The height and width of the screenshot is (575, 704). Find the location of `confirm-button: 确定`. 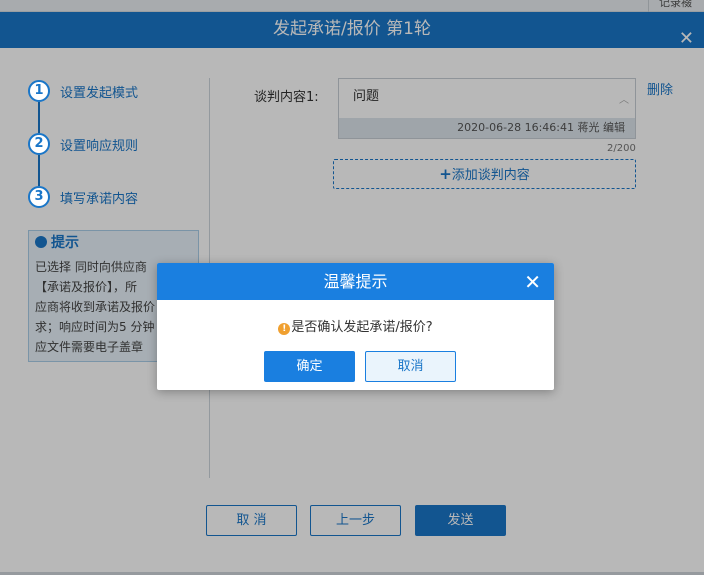

confirm-button: 确定 is located at coordinates (309, 366).